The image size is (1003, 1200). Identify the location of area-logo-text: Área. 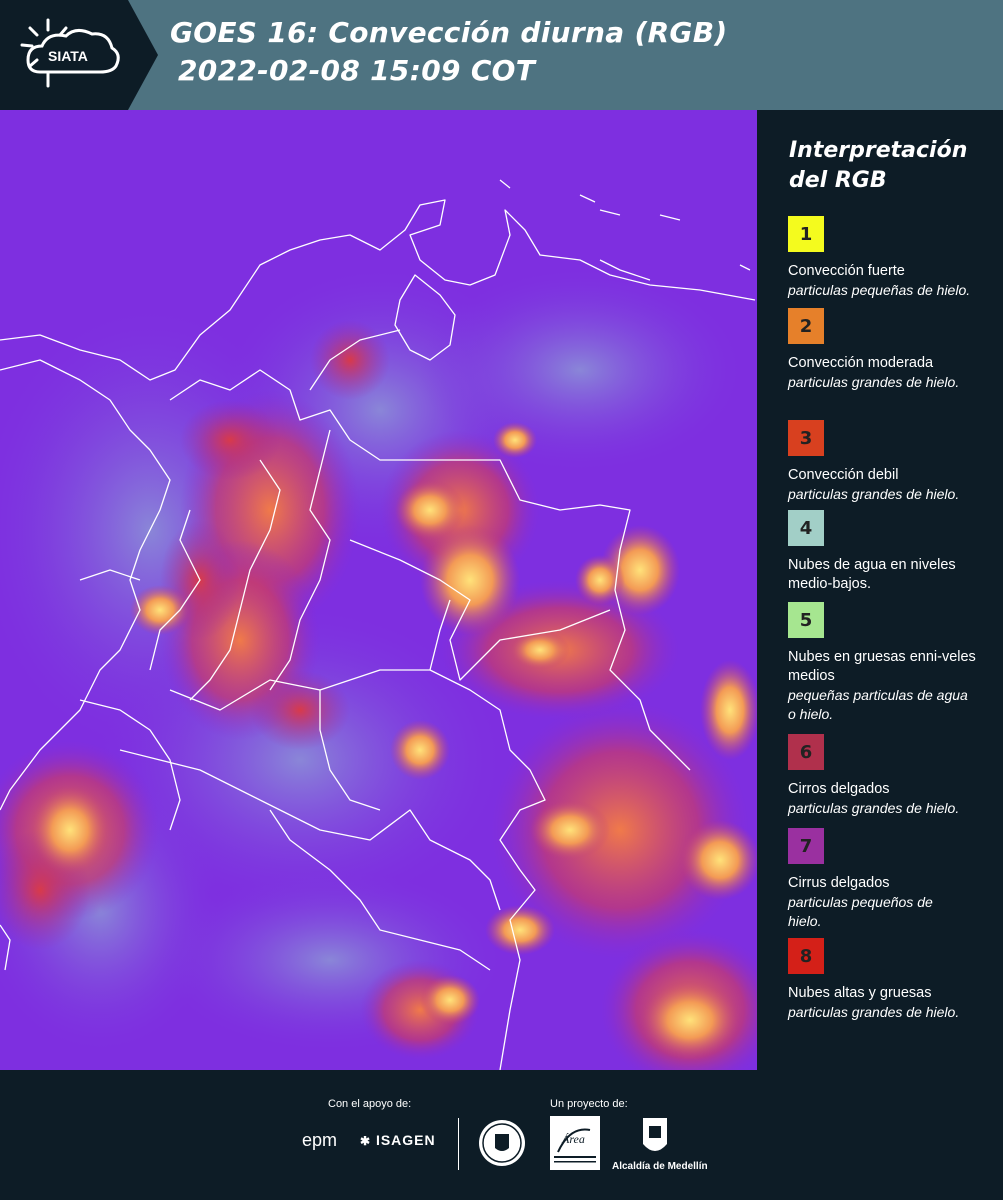
(573, 1139).